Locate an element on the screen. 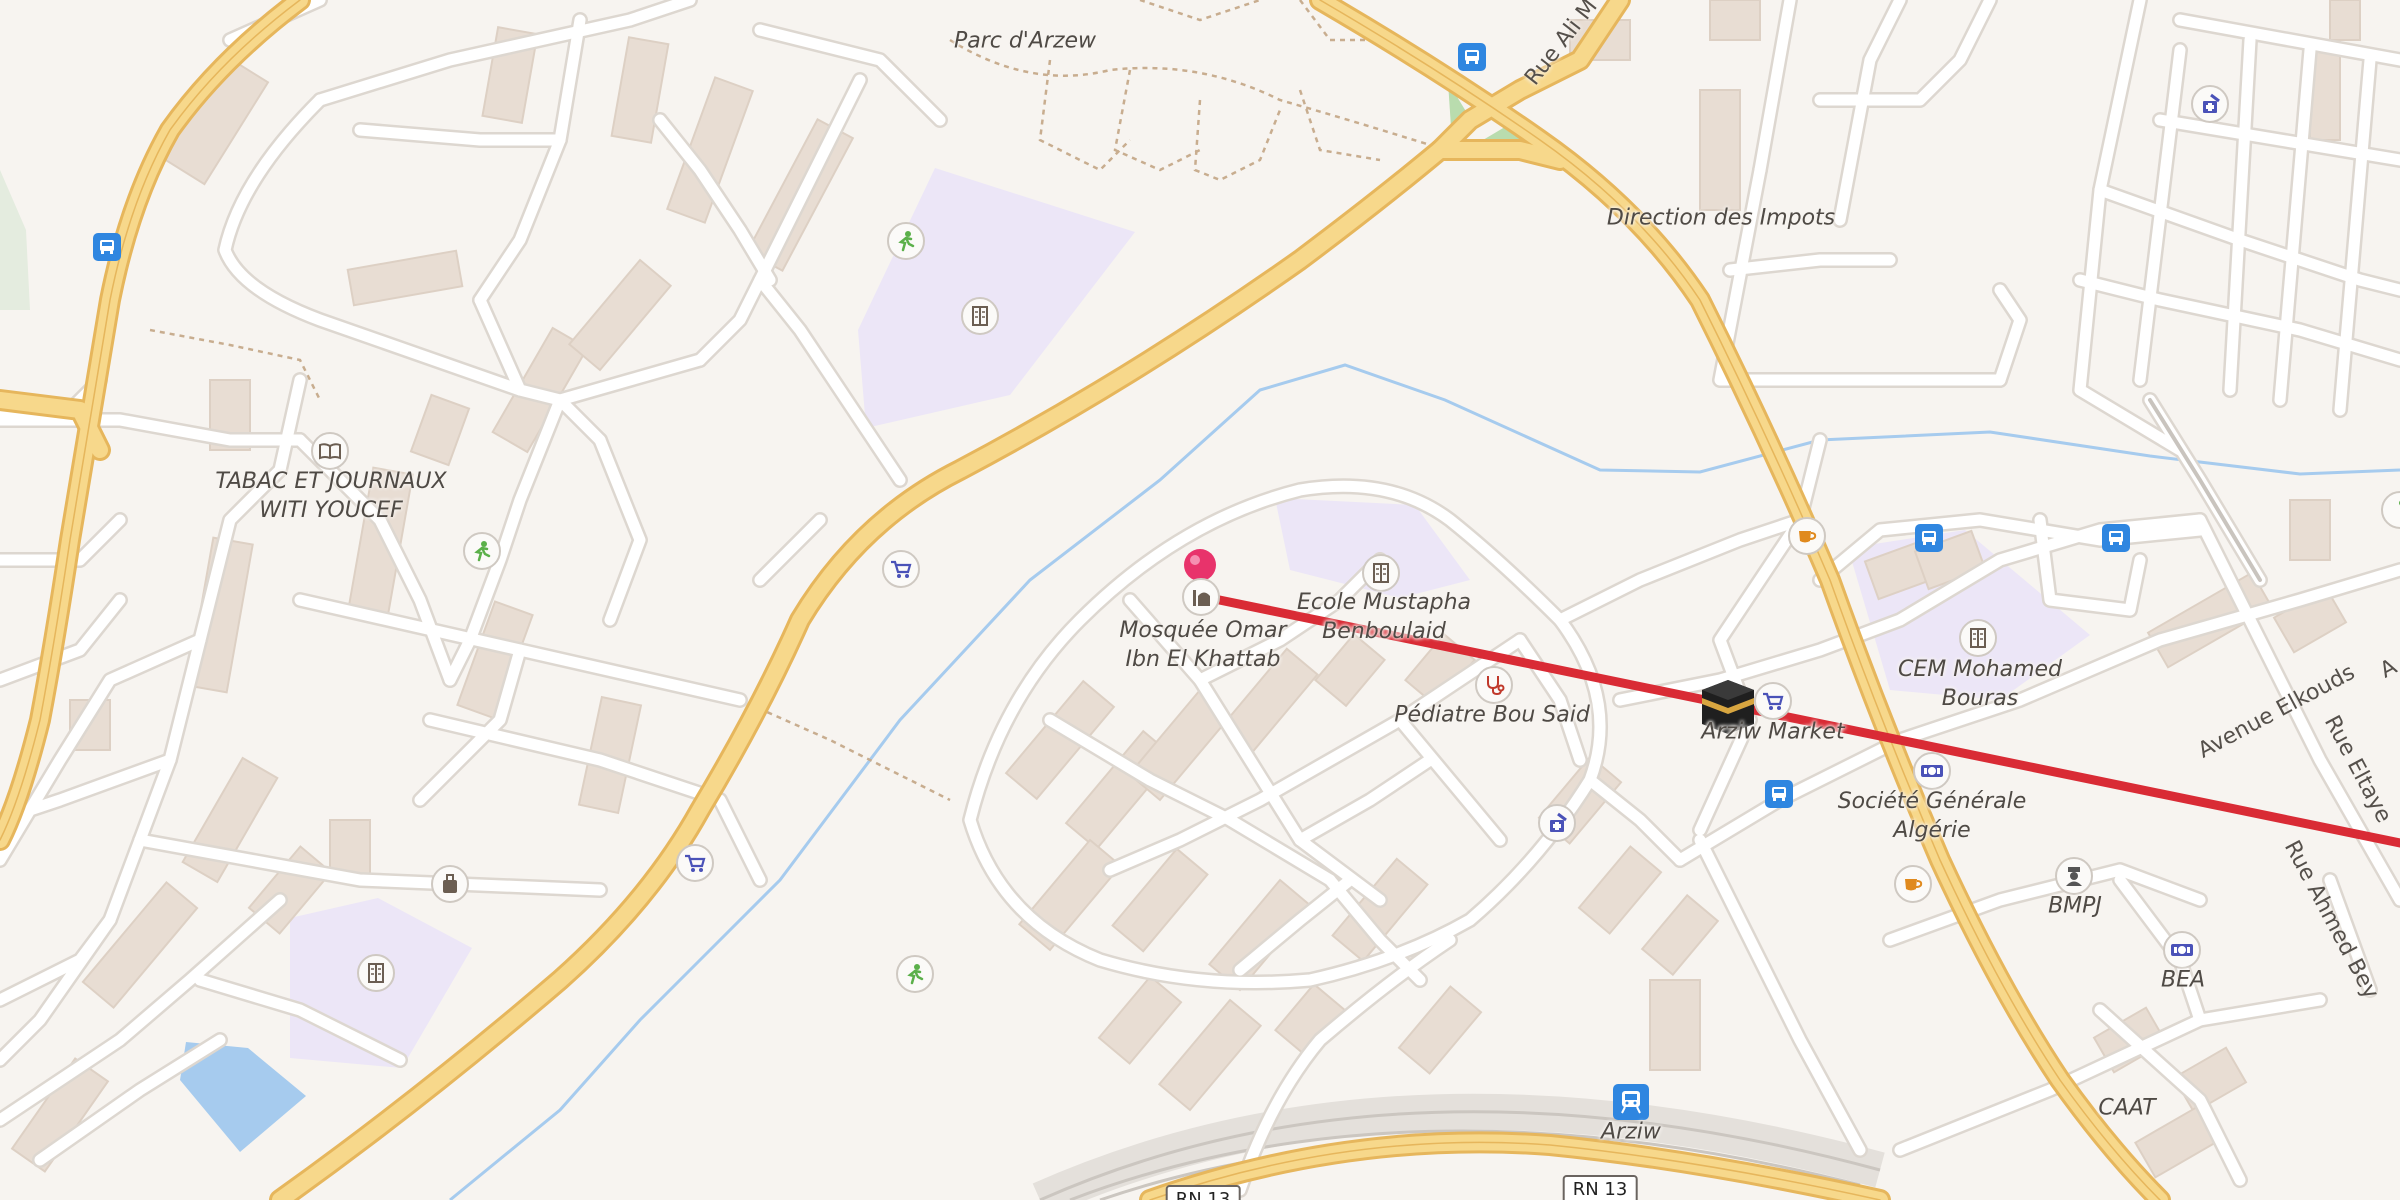  label-societe-generale: Société Générale Algérie is located at coordinates (1932, 816).